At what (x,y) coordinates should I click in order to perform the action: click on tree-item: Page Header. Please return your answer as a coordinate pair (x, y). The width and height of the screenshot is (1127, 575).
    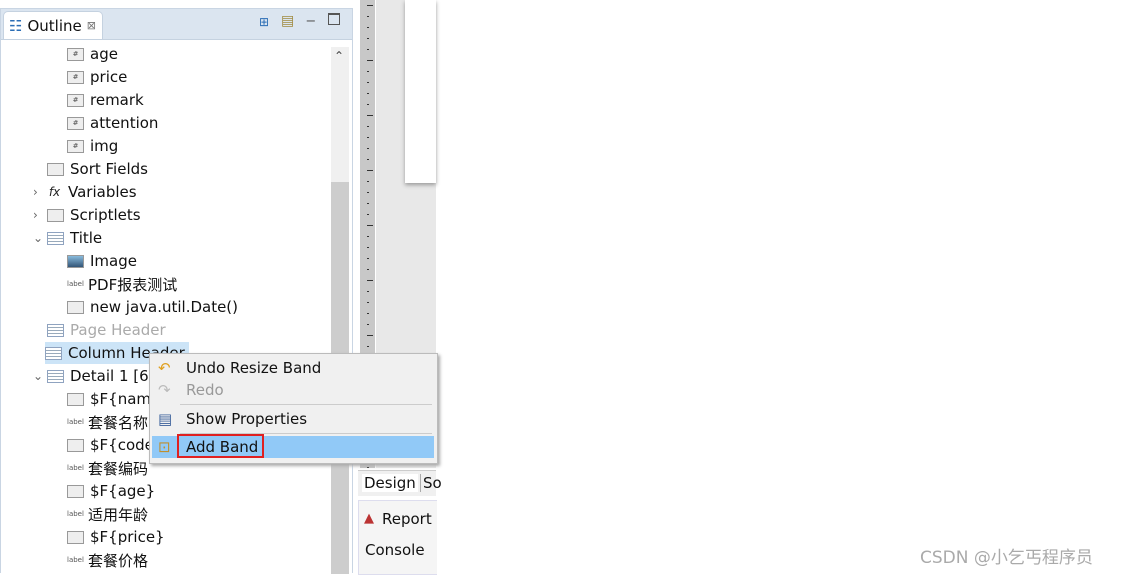
    Looking at the image, I should click on (106, 330).